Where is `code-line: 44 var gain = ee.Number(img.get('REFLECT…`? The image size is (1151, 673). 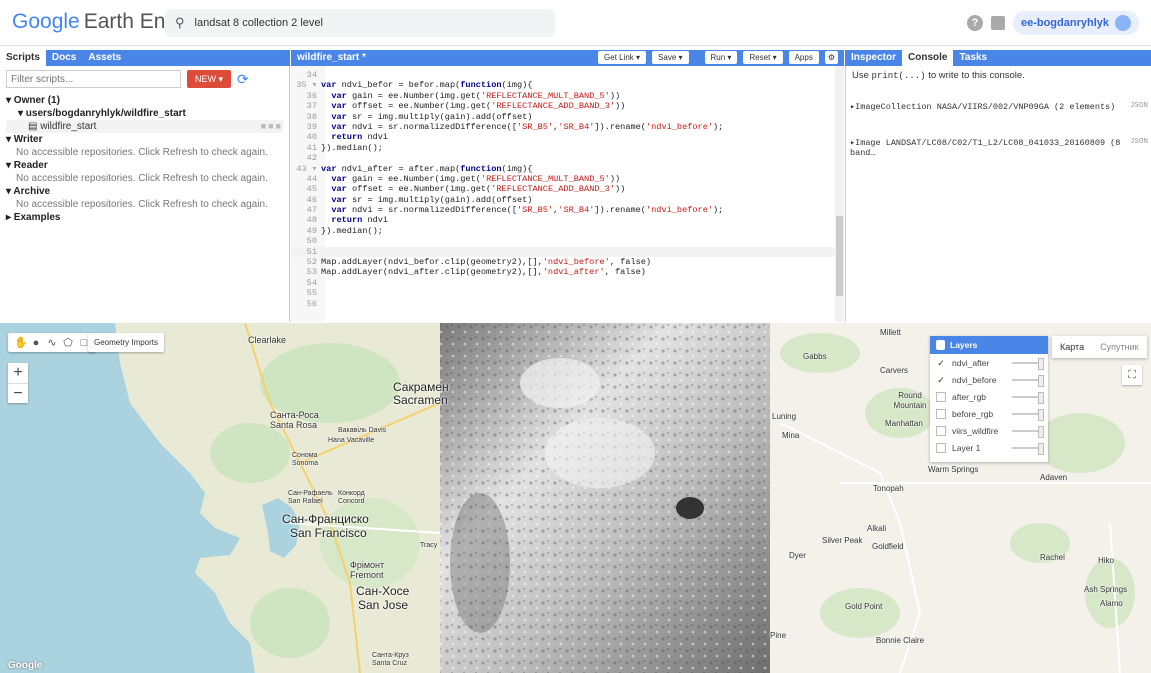
code-line: 44 var gain = ee.Number(img.get('REFLECT… is located at coordinates (567, 179).